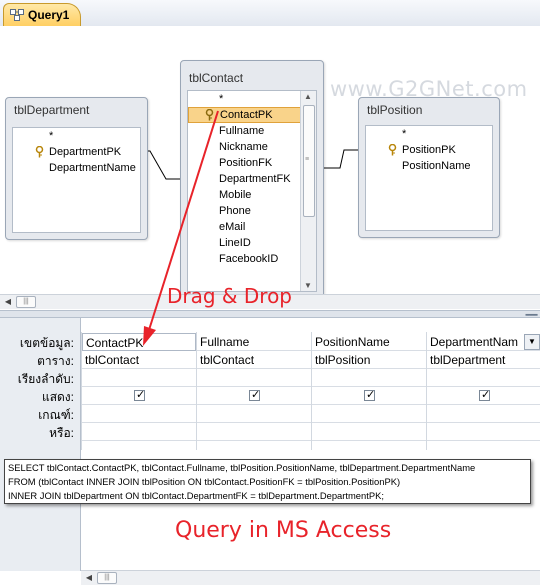  Describe the element at coordinates (216, 78) in the screenshot. I see `table-title: tblContact` at that location.